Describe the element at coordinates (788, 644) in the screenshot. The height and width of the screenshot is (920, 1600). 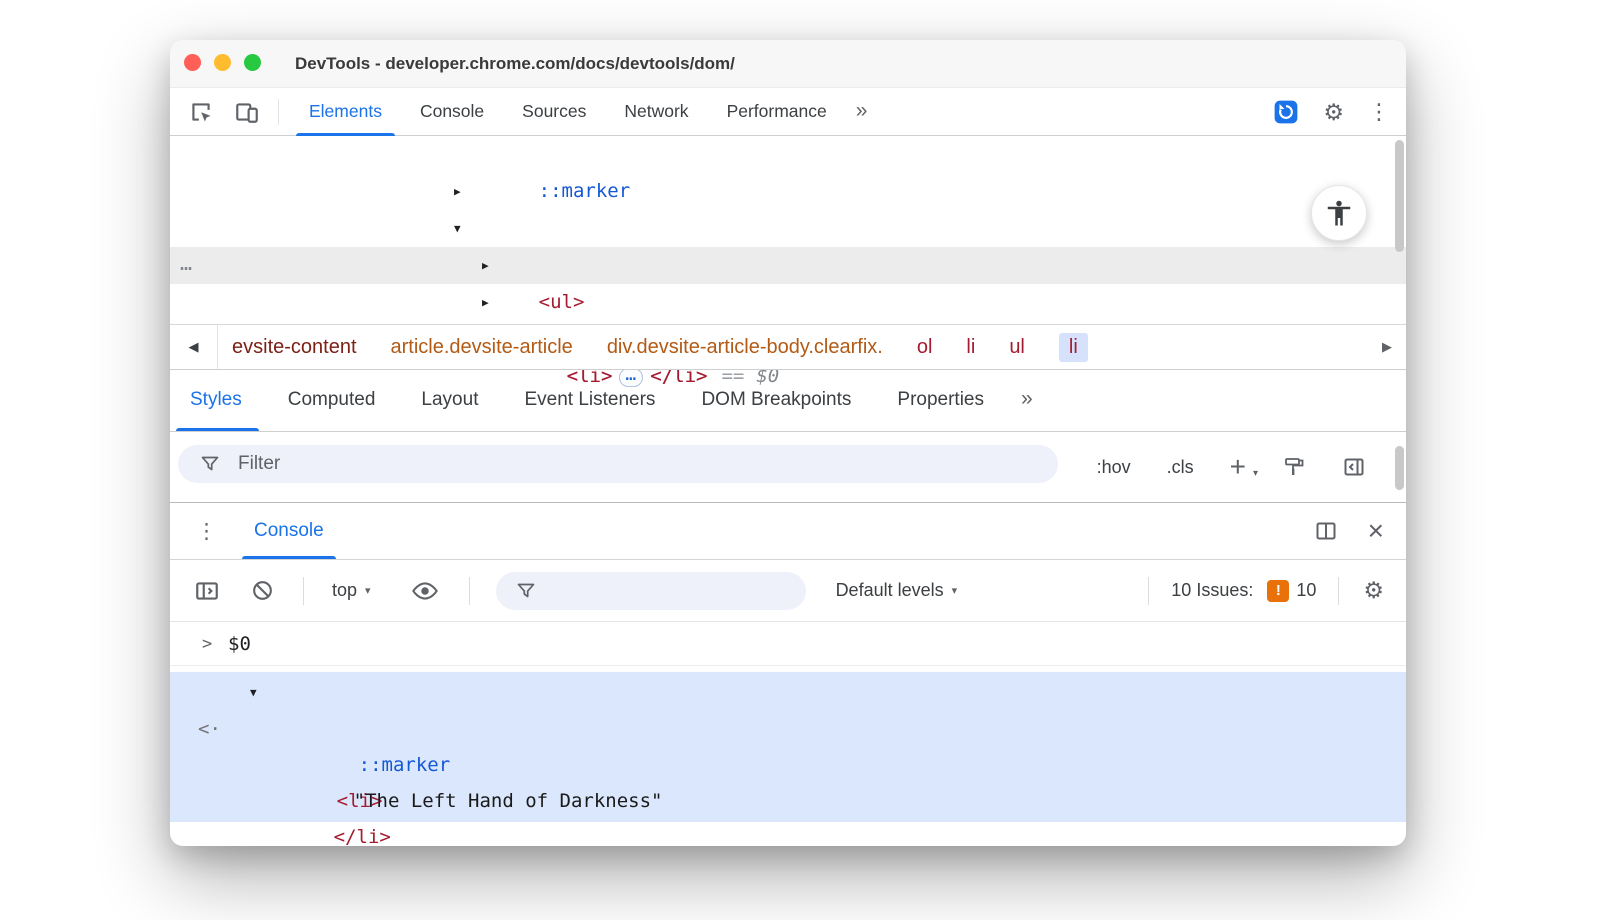
I see `console-command-row: > $0` at that location.